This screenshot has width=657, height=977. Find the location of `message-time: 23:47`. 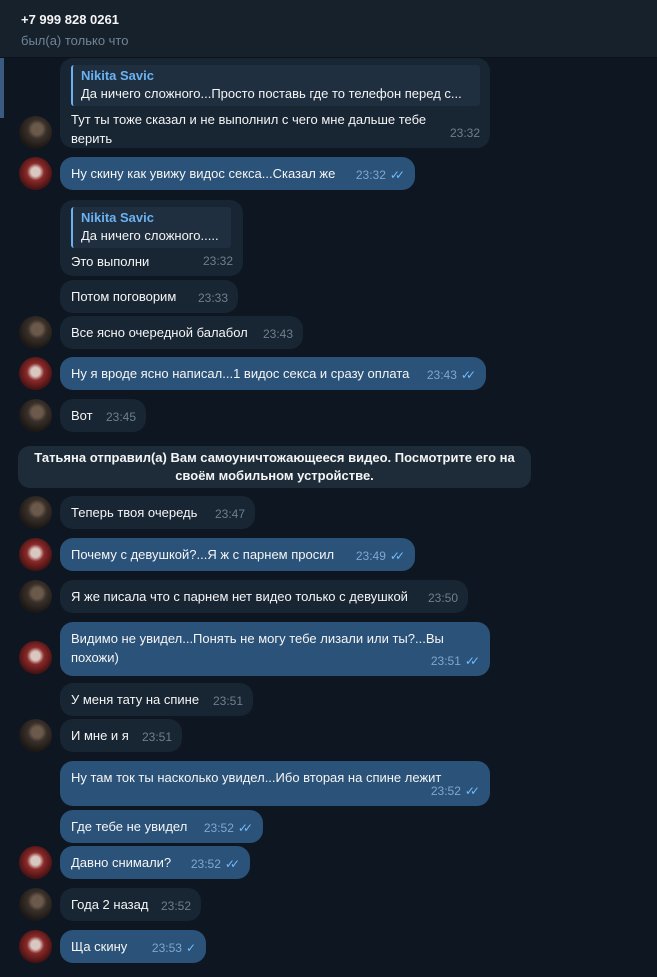

message-time: 23:47 is located at coordinates (229, 514).